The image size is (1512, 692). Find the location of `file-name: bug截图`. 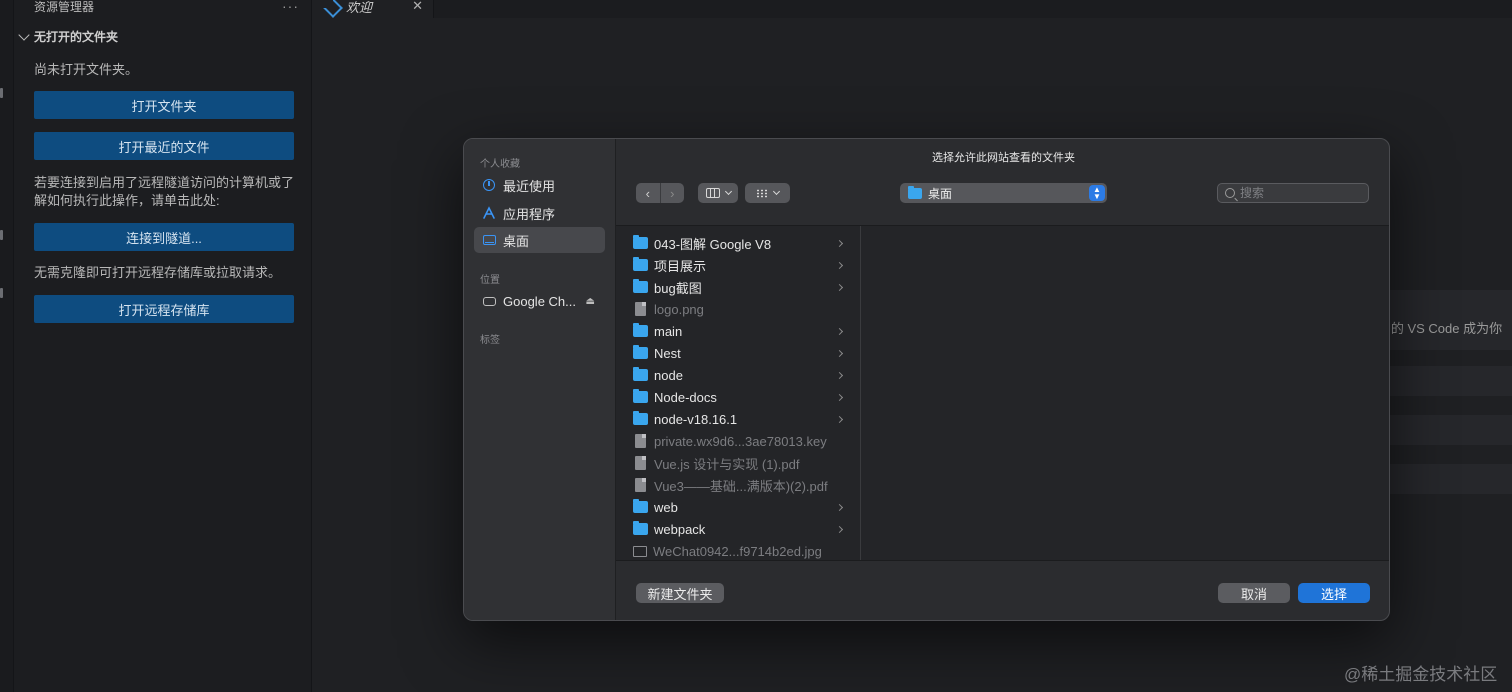

file-name: bug截图 is located at coordinates (678, 288).